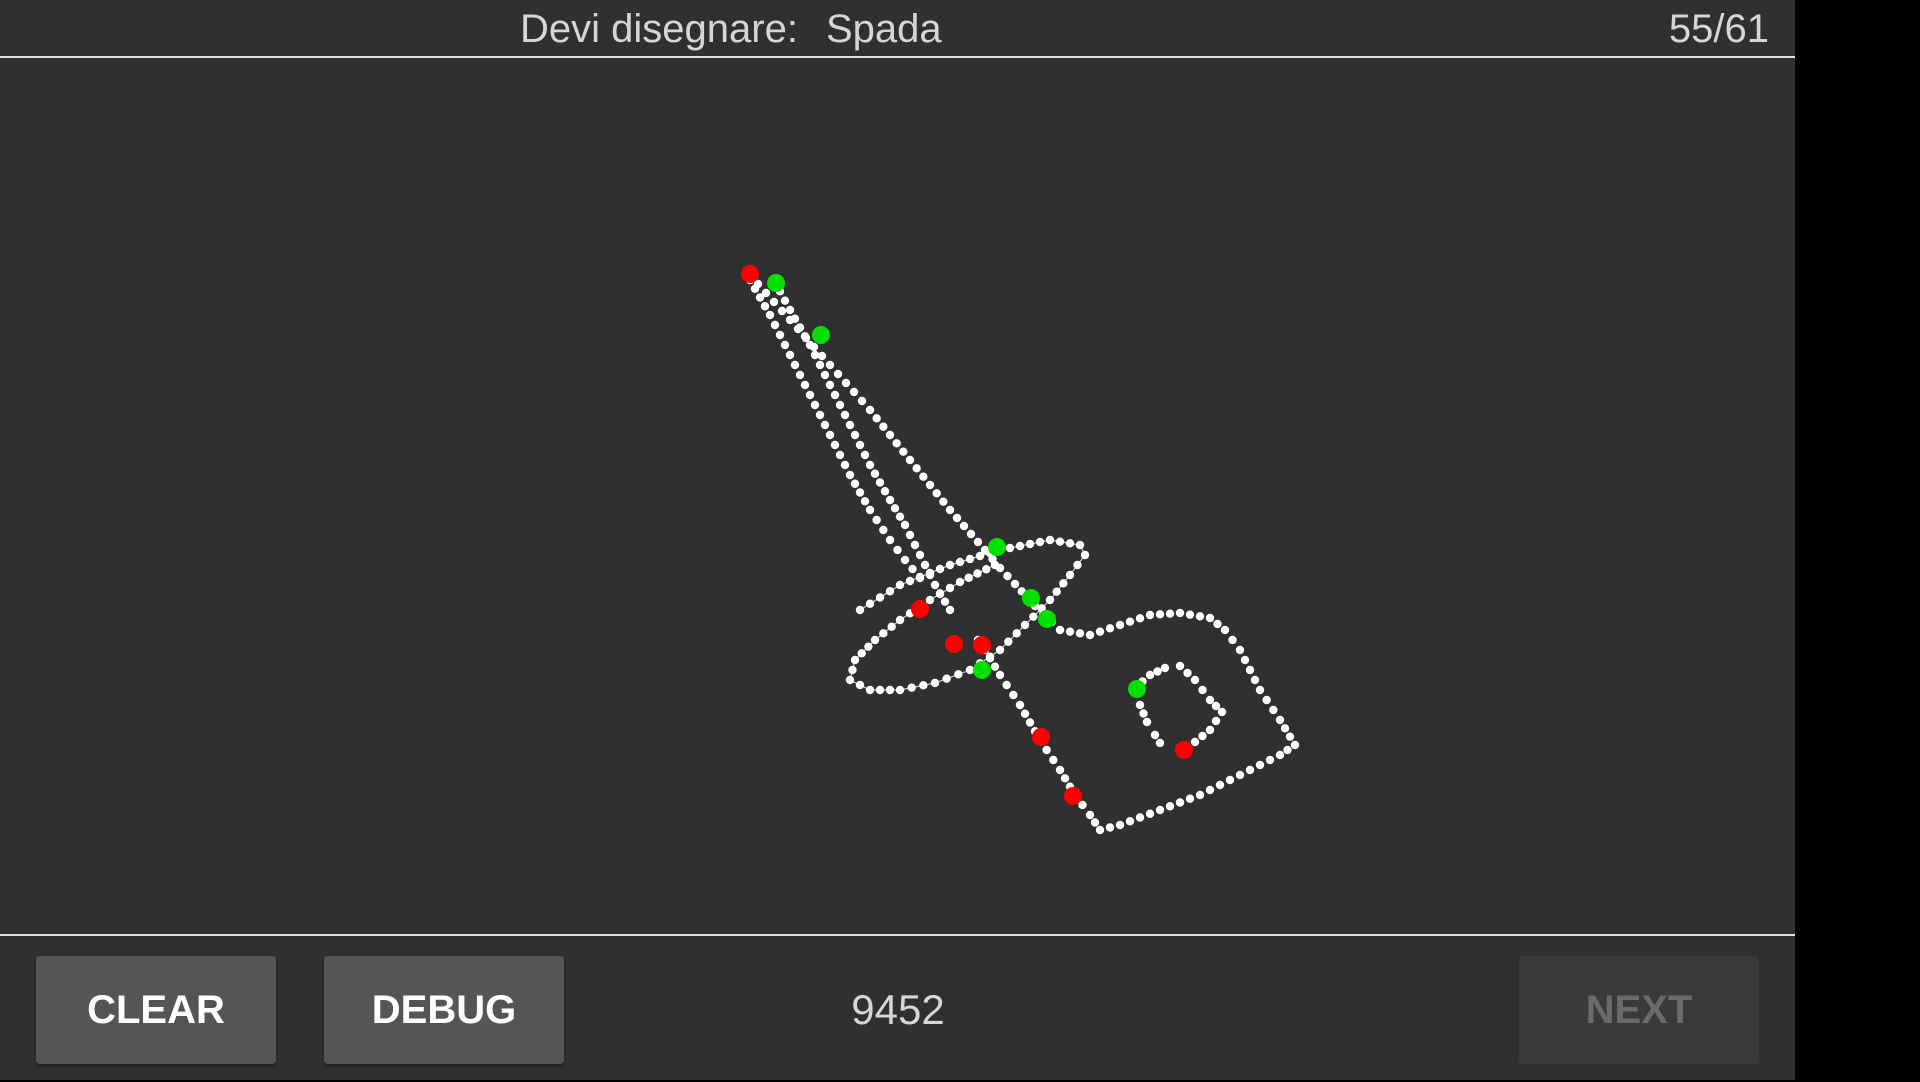 The width and height of the screenshot is (1920, 1082). I want to click on target-word: Spada, so click(883, 29).